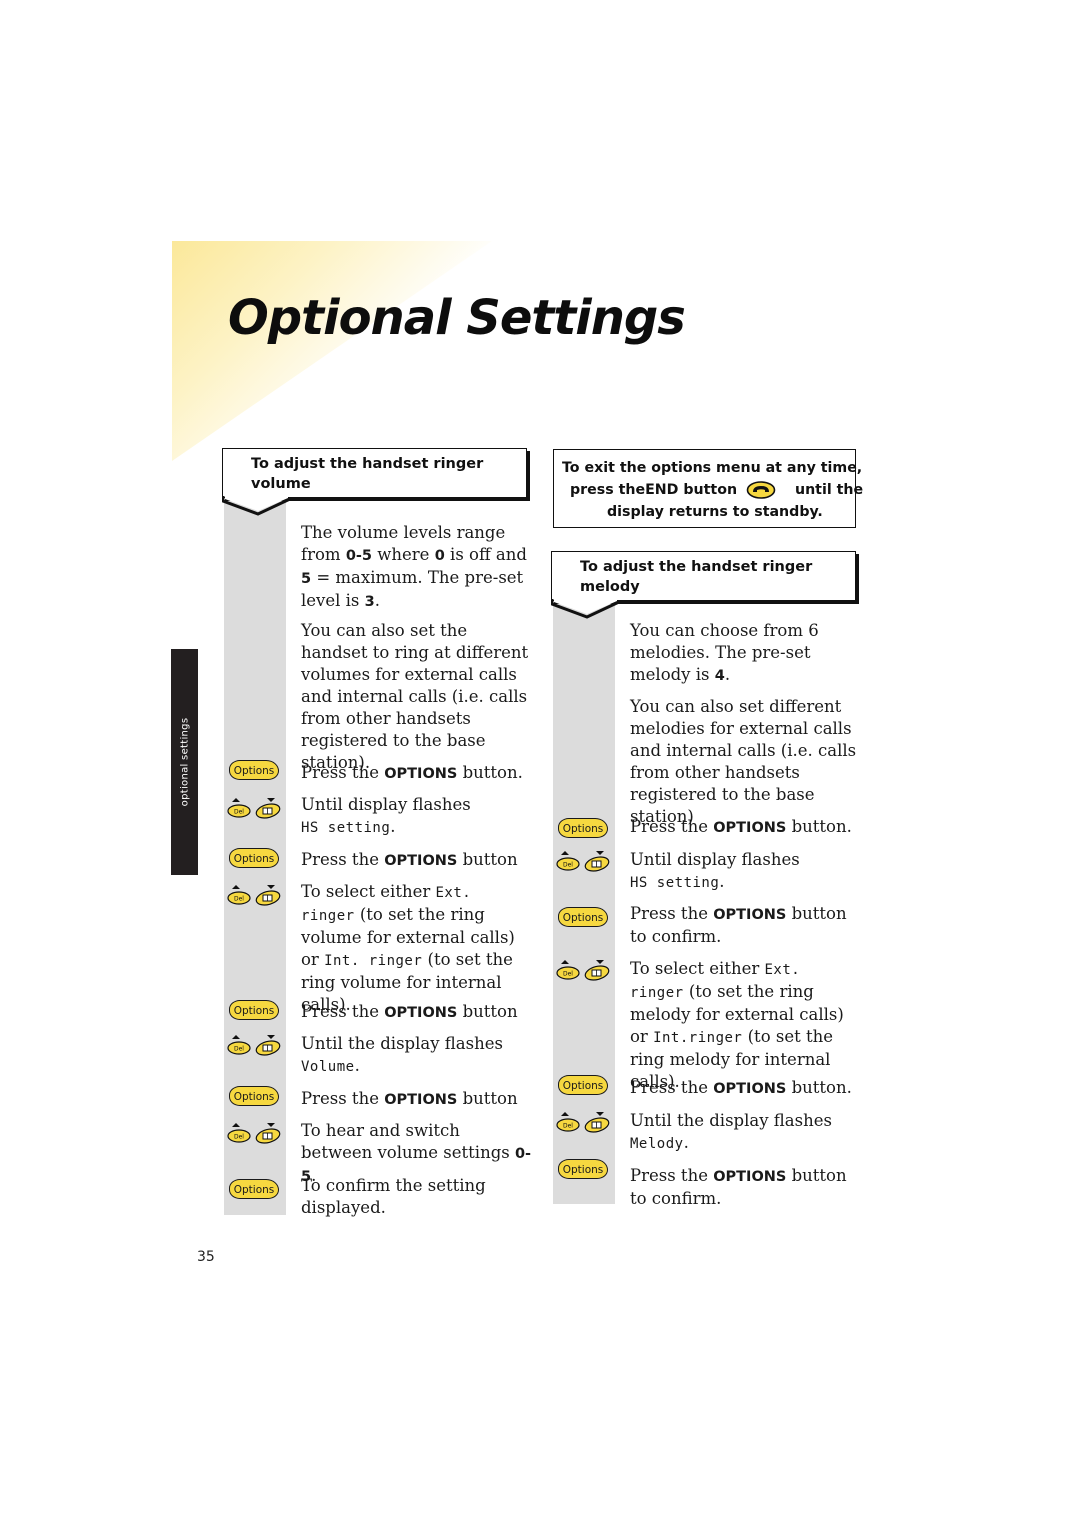 Image resolution: width=1080 pixels, height=1528 pixels. I want to click on volume-step-2: Until display flashes HS setting., so click(386, 815).